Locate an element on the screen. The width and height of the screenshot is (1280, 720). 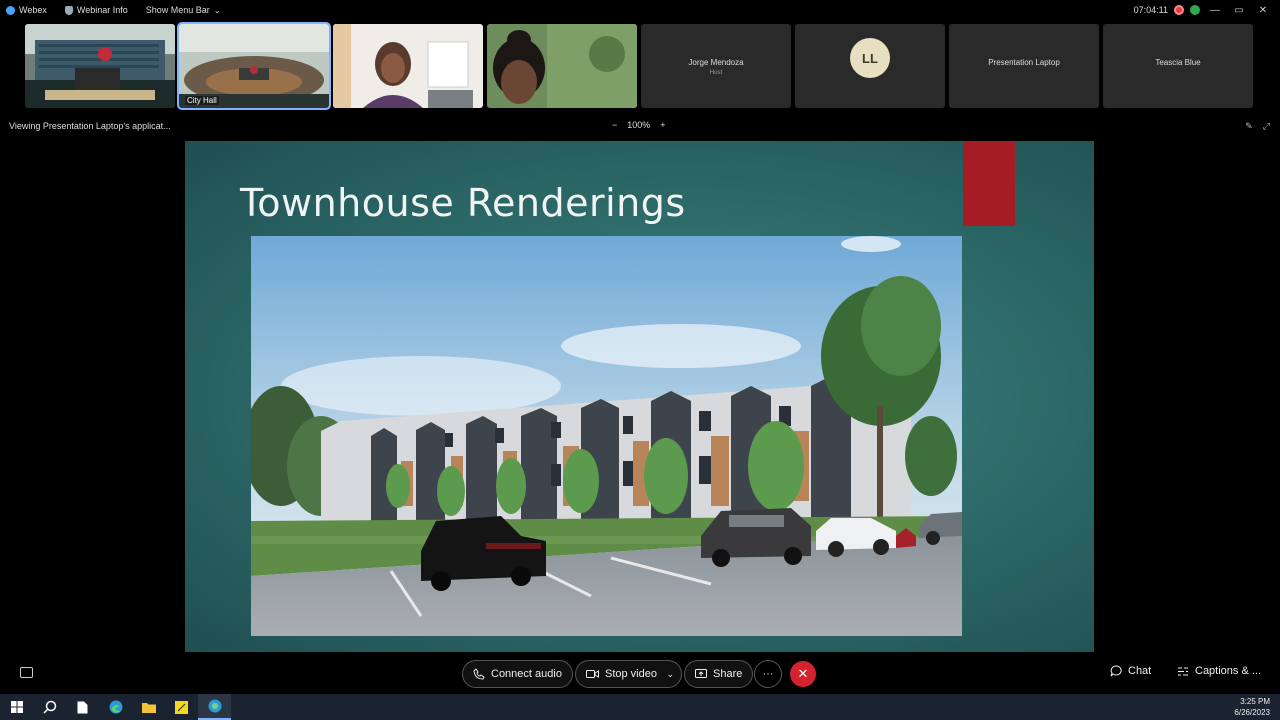
participant-tile-city-hall: City Hall is located at coordinates (254, 66).